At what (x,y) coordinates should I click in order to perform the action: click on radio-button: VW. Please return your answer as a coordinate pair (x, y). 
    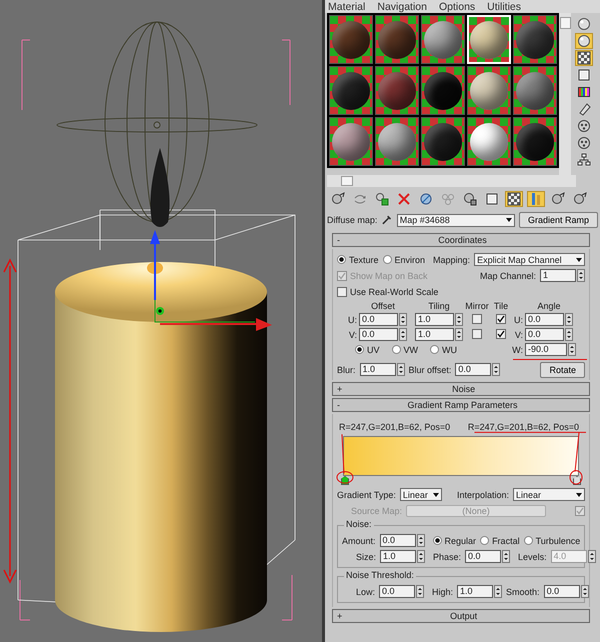
    Looking at the image, I should click on (405, 349).